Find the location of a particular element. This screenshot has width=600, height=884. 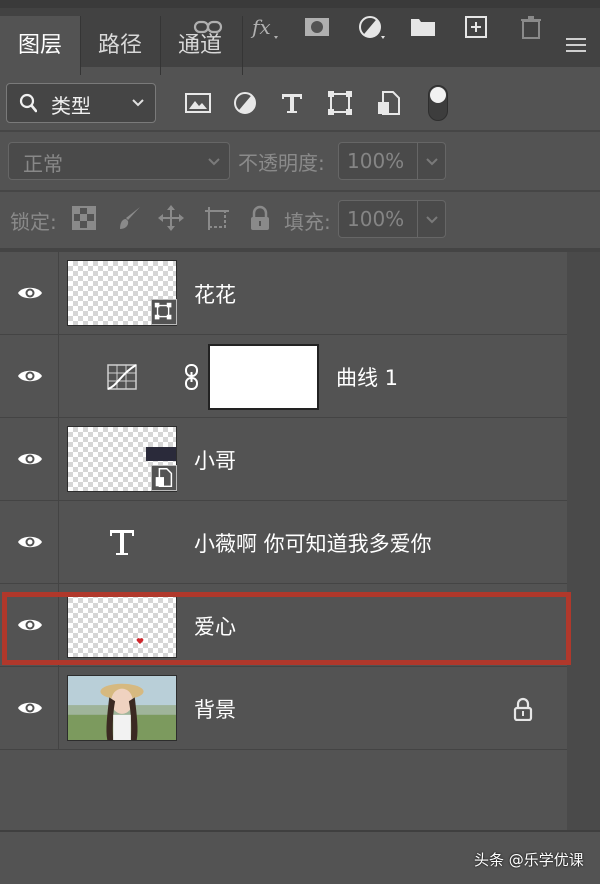

delete-layer-trash-icon is located at coordinates (531, 27).